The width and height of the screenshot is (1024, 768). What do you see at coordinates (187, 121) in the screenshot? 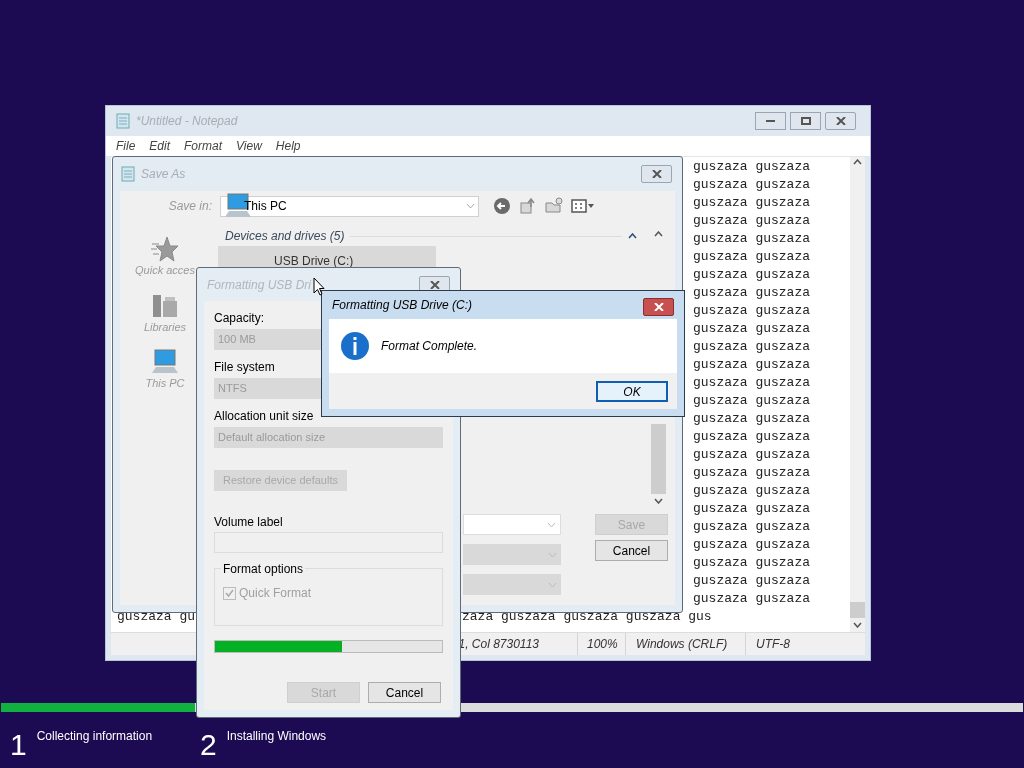
I see `window-title: *Untitled - Notepad` at bounding box center [187, 121].